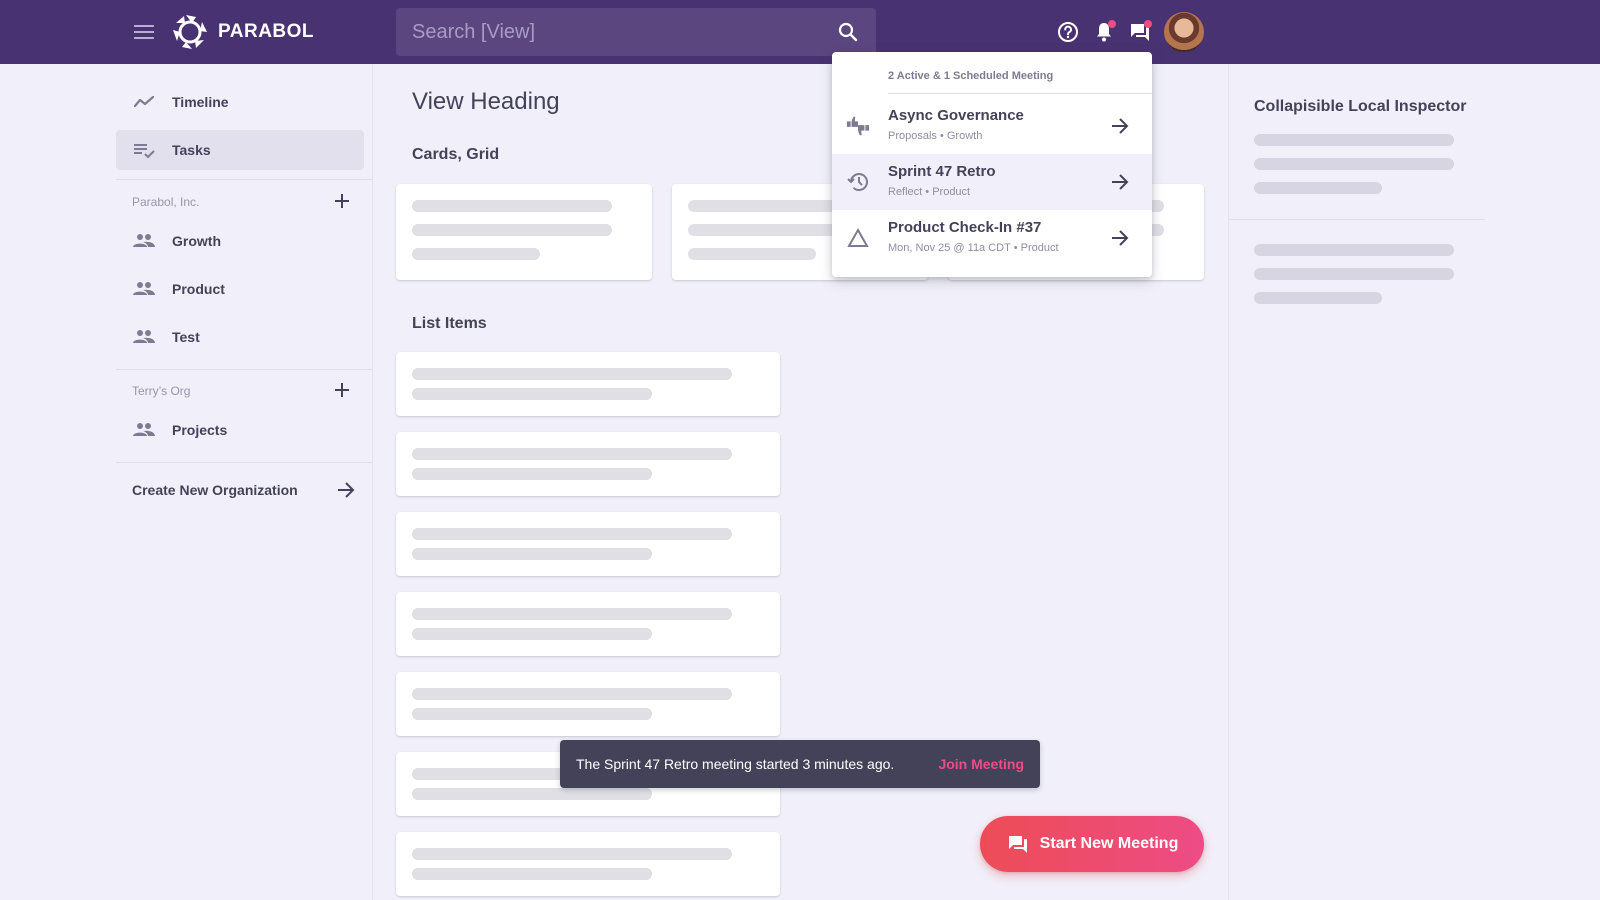 The width and height of the screenshot is (1600, 900). Describe the element at coordinates (858, 182) in the screenshot. I see `history-icon` at that location.